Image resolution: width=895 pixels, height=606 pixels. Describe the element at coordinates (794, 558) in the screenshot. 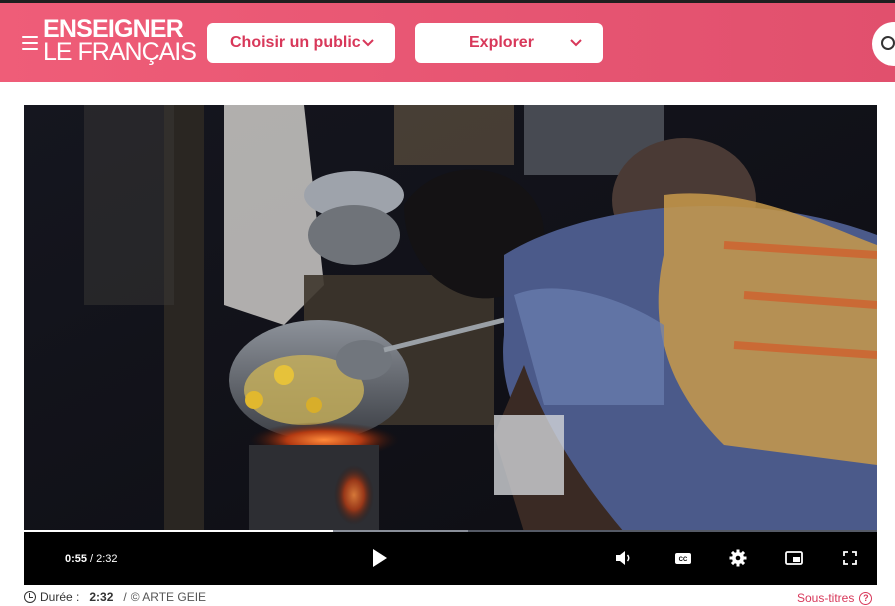

I see `picture-in-picture-icon` at that location.